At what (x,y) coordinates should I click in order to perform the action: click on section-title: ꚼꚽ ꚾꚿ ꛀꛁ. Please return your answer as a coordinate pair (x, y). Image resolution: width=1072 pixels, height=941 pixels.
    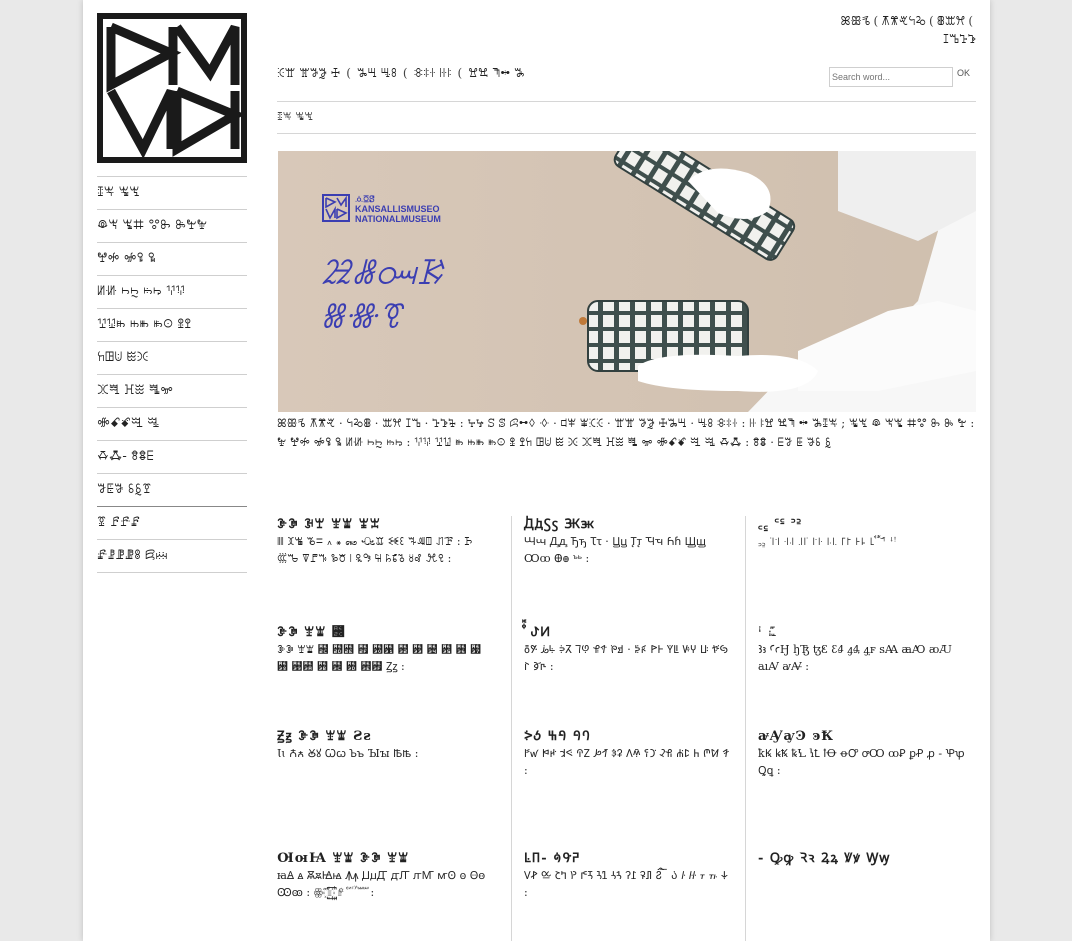
    Looking at the image, I should click on (628, 736).